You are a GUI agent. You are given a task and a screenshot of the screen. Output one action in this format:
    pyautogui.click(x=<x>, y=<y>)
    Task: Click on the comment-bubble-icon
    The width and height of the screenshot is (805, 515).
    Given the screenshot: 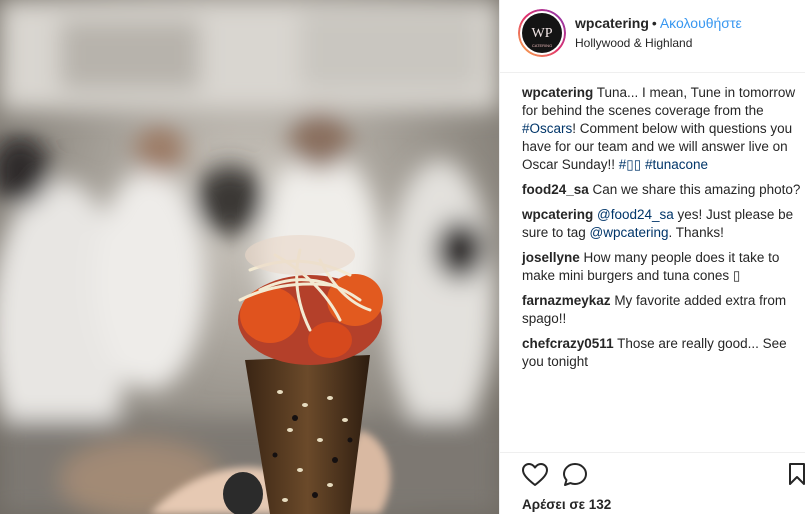 What is the action you would take?
    pyautogui.click(x=575, y=475)
    